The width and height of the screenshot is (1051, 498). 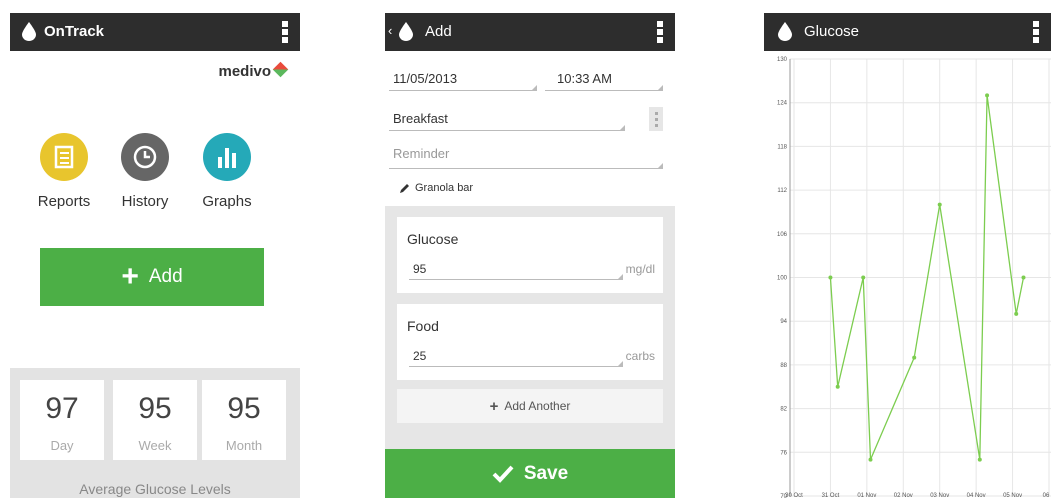 I want to click on y-tick-label: 82, so click(x=783, y=410).